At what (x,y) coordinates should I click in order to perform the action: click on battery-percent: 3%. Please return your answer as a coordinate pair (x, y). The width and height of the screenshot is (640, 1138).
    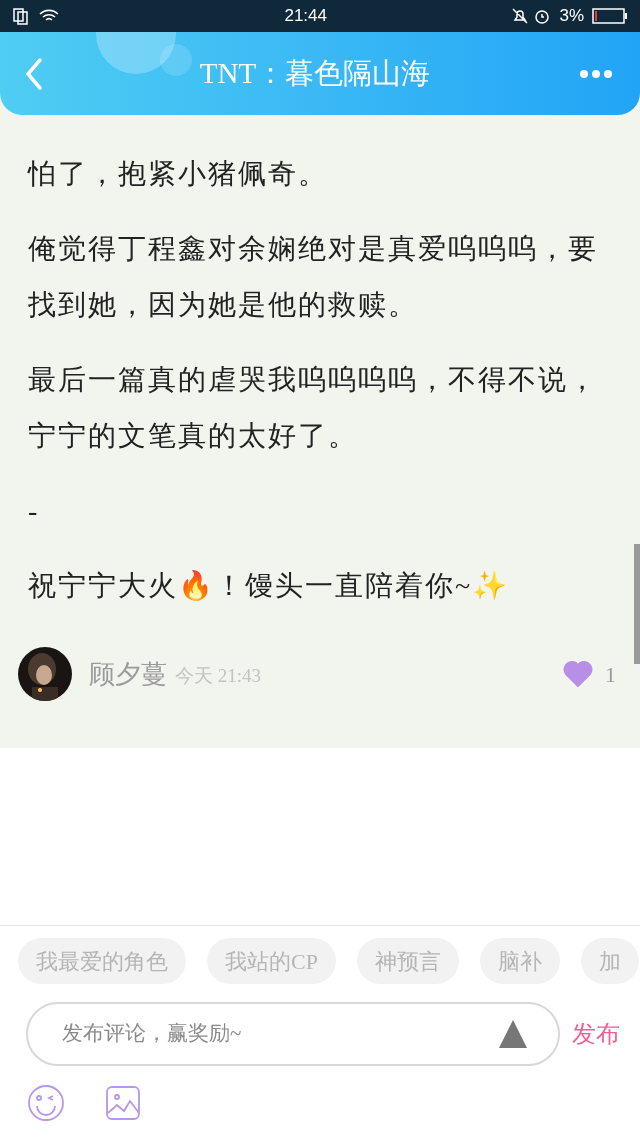
    Looking at the image, I should click on (571, 16).